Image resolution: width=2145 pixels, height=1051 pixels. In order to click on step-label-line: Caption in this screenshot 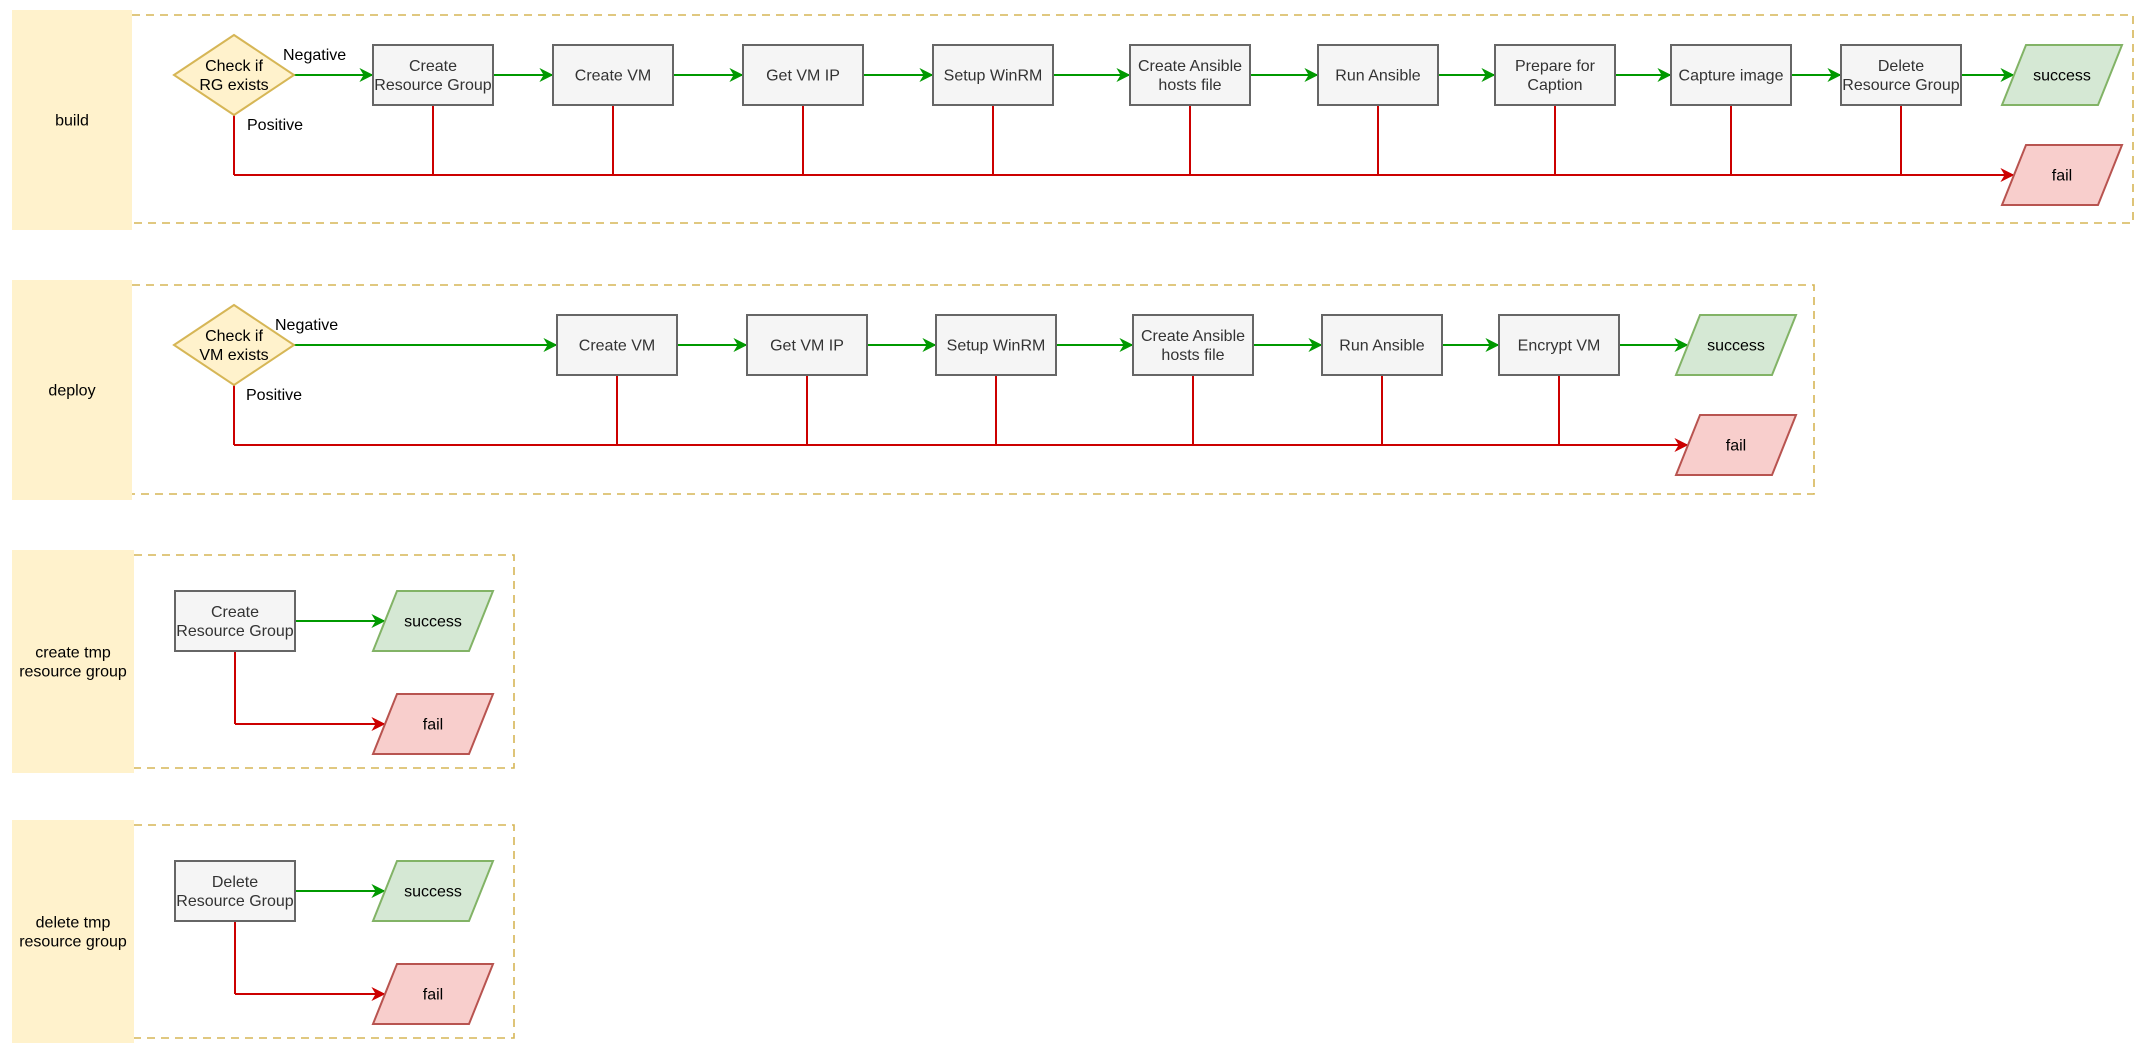, I will do `click(1554, 85)`.